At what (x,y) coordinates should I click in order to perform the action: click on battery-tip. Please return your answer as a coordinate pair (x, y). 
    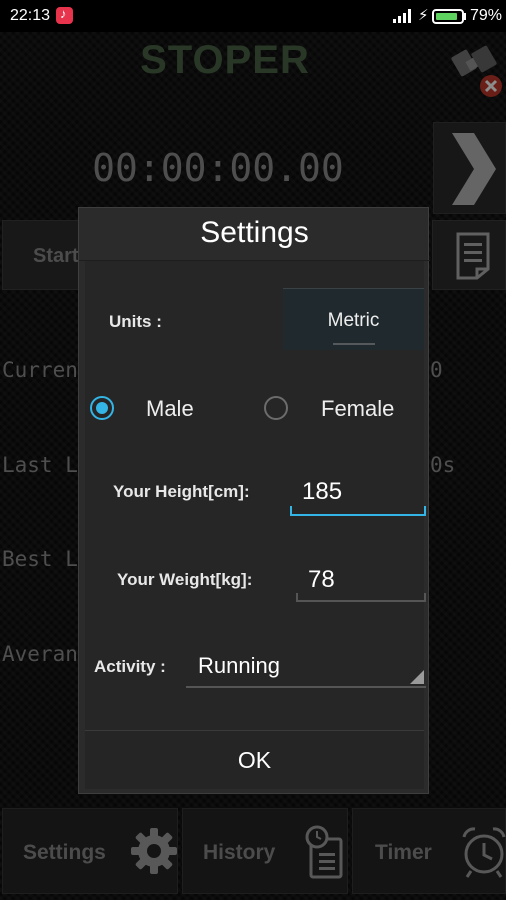
    Looking at the image, I should click on (464, 16).